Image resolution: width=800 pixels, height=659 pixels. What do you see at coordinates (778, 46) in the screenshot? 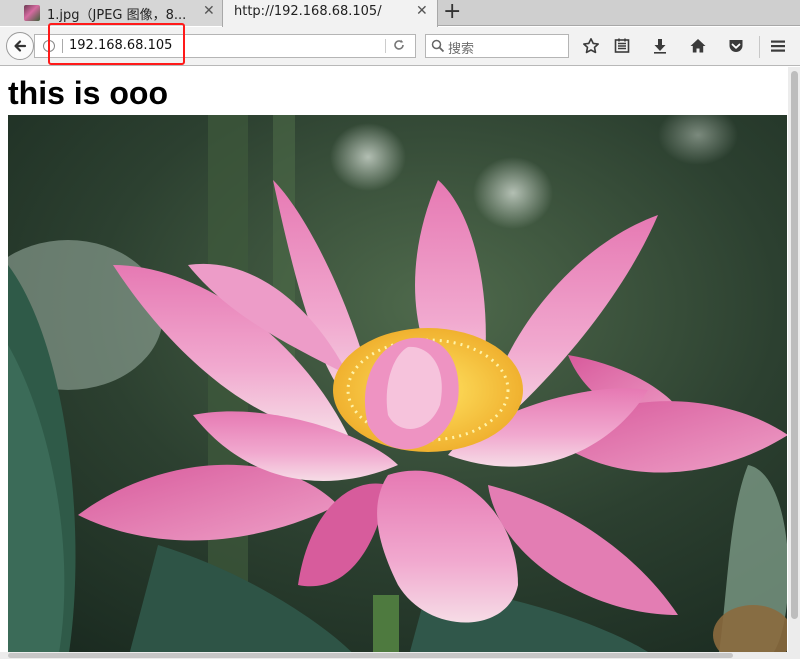
I see `hamburger-menu-icon` at bounding box center [778, 46].